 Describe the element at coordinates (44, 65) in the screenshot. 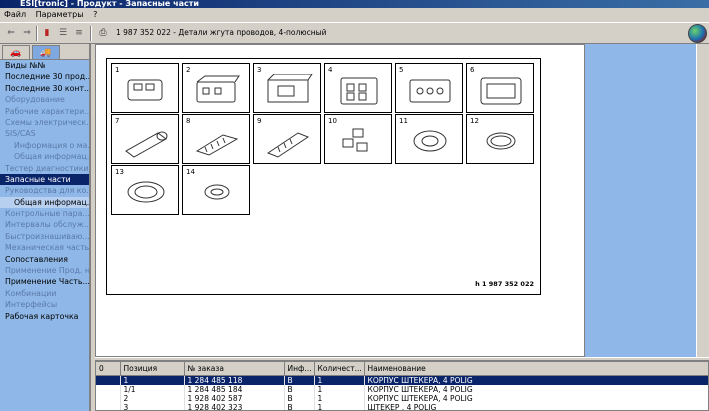

I see `sidebar-item: Виды №№` at that location.